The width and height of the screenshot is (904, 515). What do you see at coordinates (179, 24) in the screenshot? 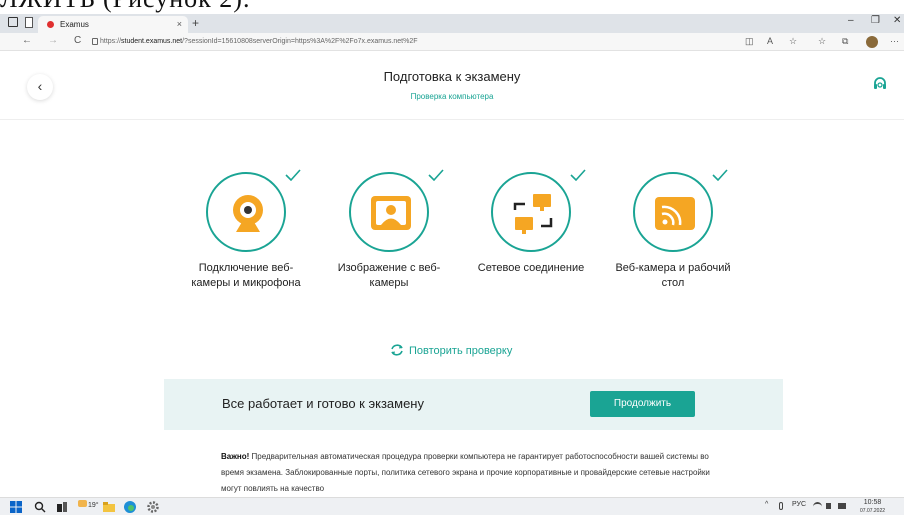
I see `tab-close-button: ×` at bounding box center [179, 24].